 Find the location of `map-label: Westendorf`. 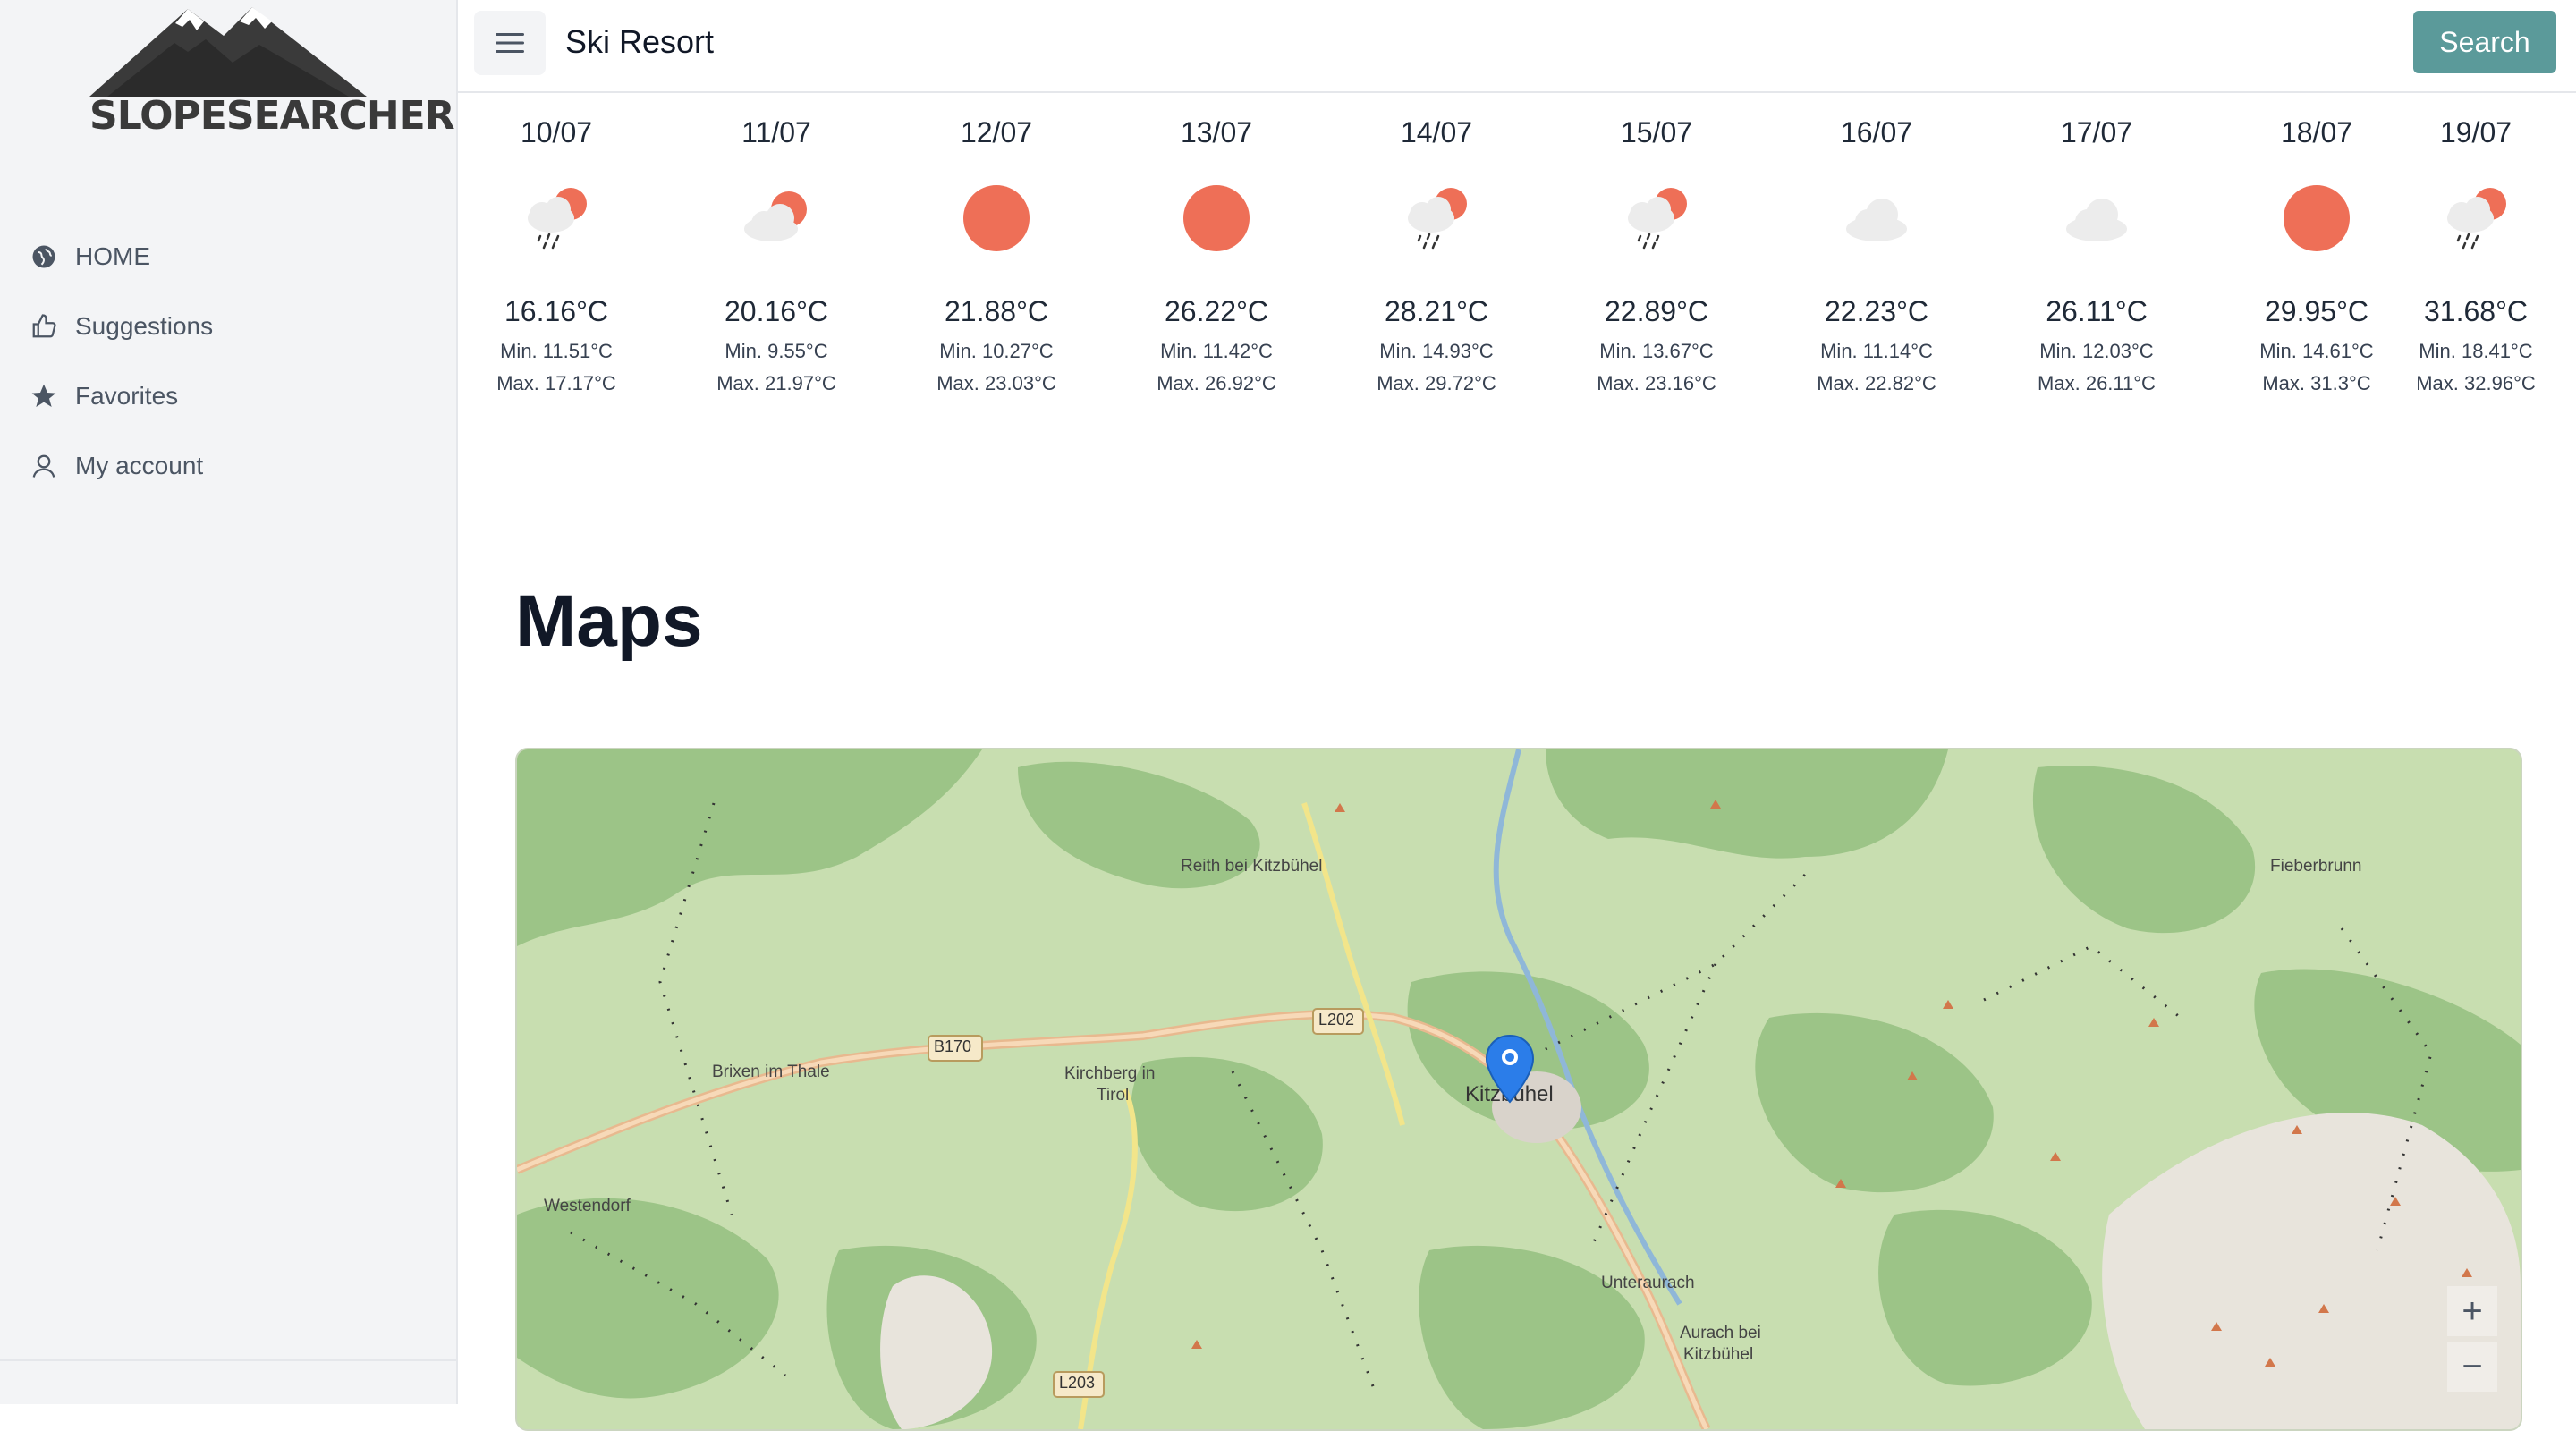

map-label: Westendorf is located at coordinates (587, 1206).